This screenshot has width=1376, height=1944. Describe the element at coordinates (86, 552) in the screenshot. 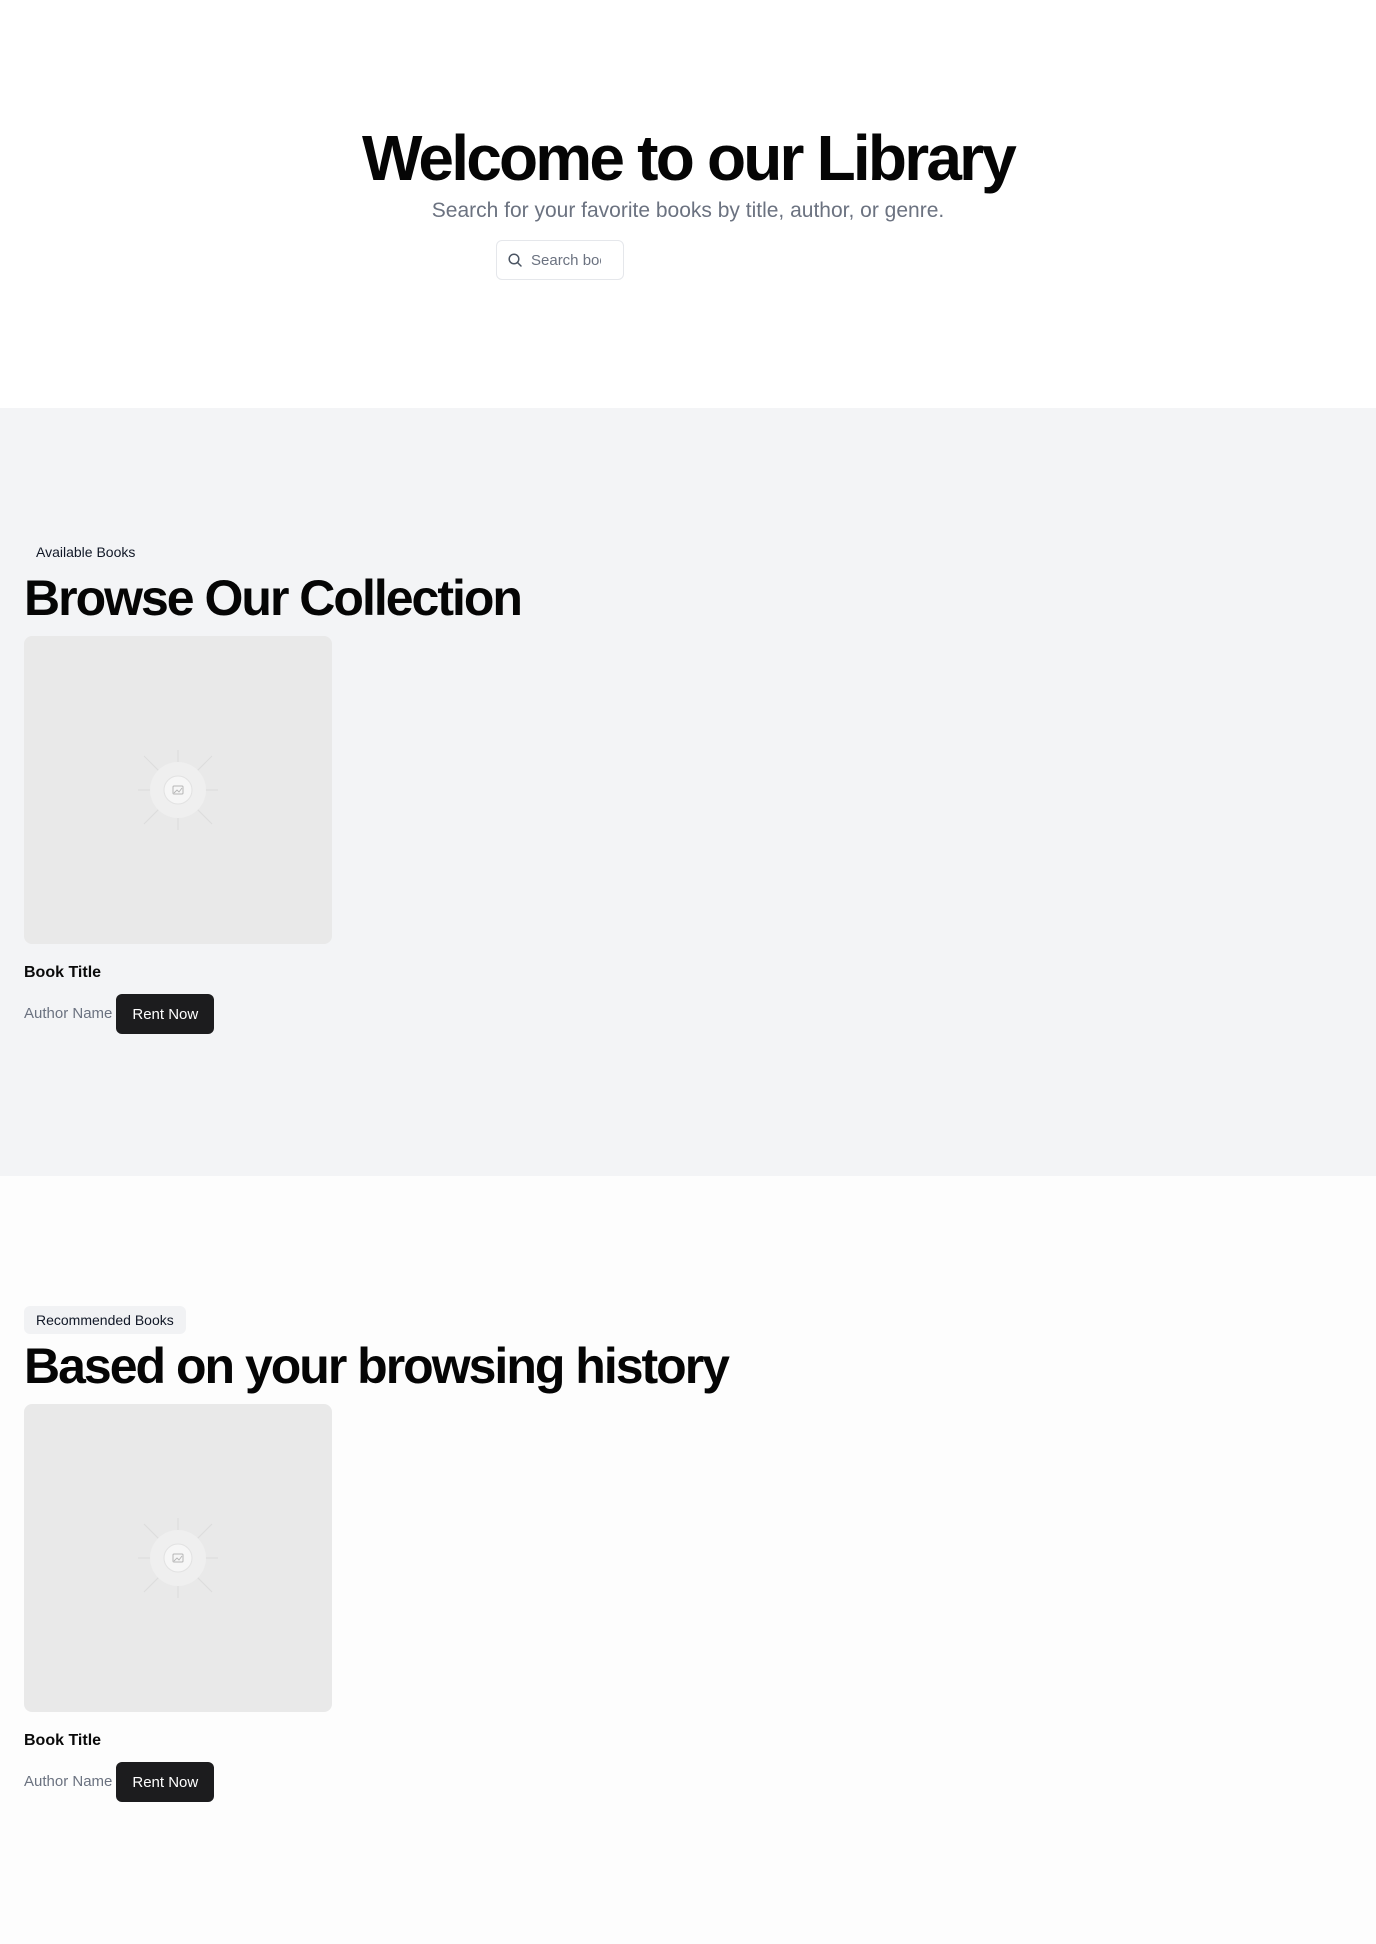

I see `available-books-badge: Available Books` at that location.